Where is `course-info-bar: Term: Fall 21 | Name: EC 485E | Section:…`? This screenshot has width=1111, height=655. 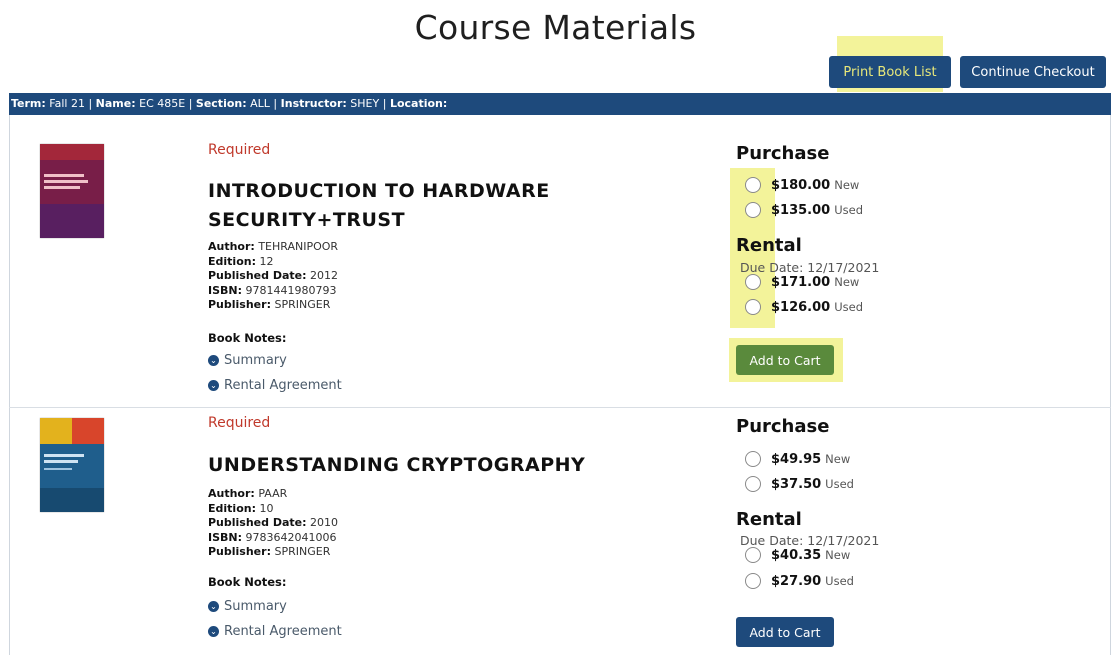 course-info-bar: Term: Fall 21 | Name: EC 485E | Section:… is located at coordinates (560, 104).